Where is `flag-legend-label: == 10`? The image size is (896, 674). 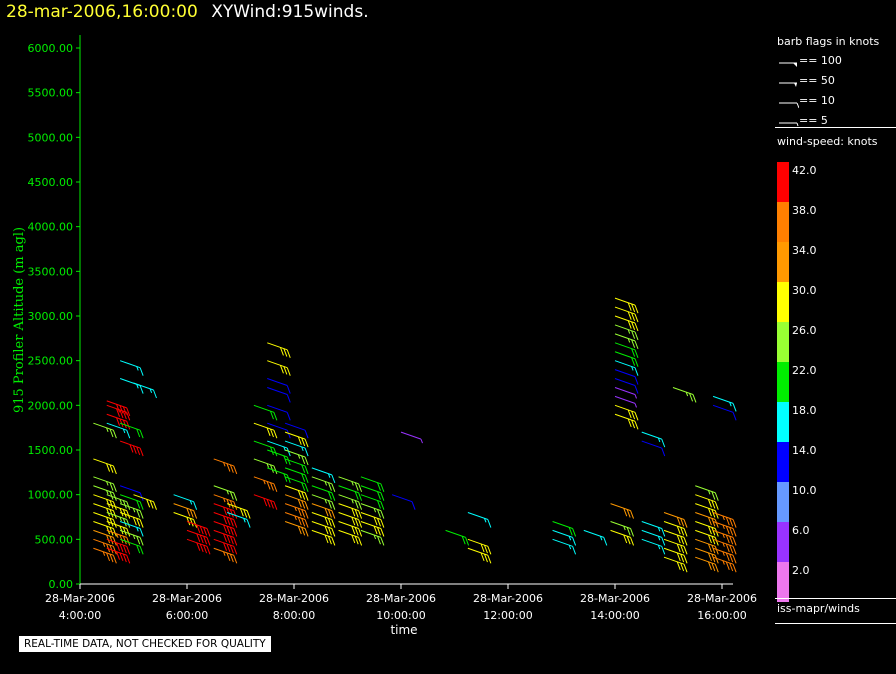 flag-legend-label: == 10 is located at coordinates (817, 100).